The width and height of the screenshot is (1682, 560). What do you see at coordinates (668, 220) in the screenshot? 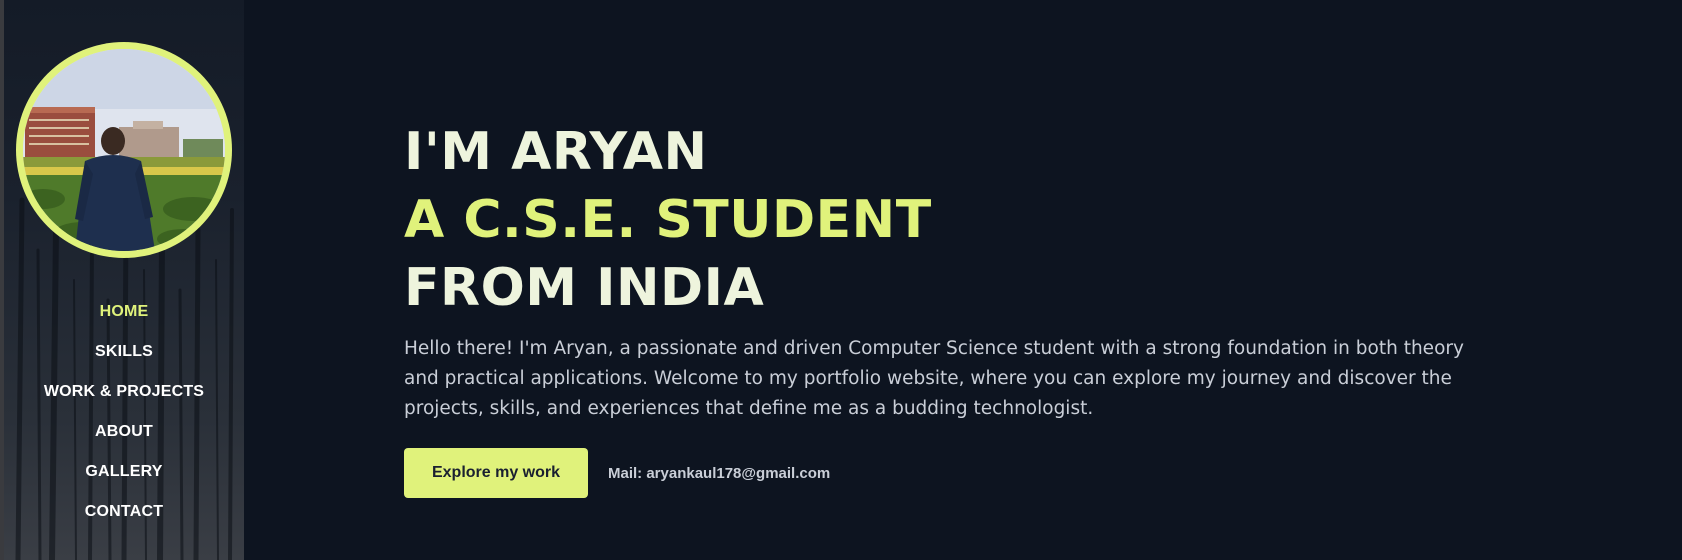
I see `hero-title-line2: A C.S.E. STUDENT` at bounding box center [668, 220].